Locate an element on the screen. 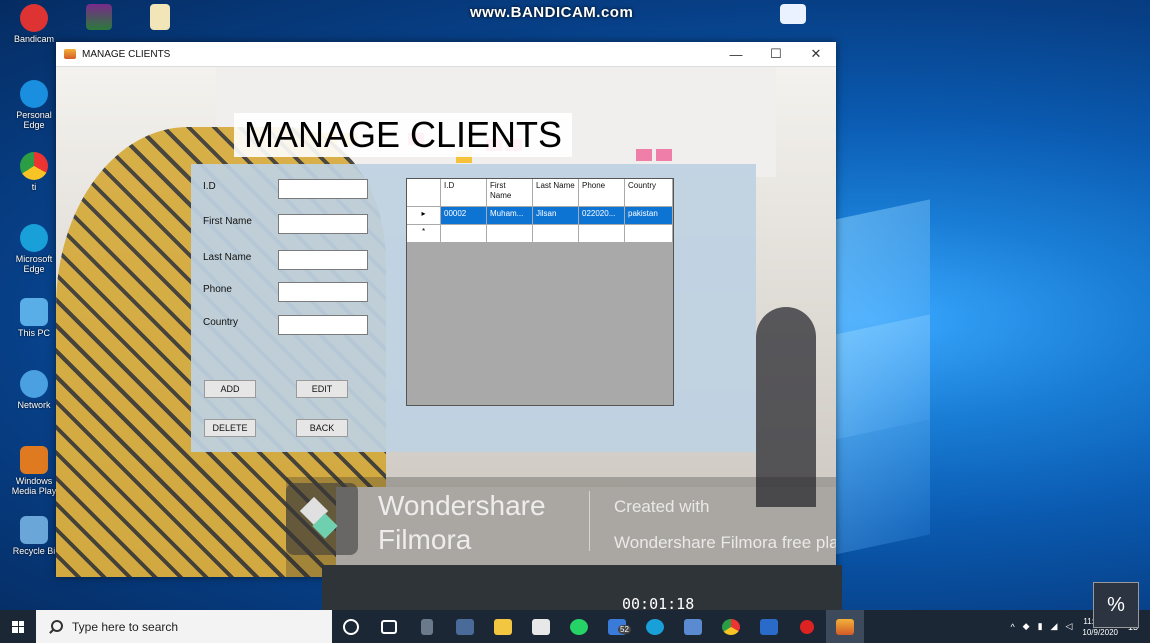 Image resolution: width=1150 pixels, height=643 pixels. window-title: MANAGE CLIENTS is located at coordinates (126, 54).